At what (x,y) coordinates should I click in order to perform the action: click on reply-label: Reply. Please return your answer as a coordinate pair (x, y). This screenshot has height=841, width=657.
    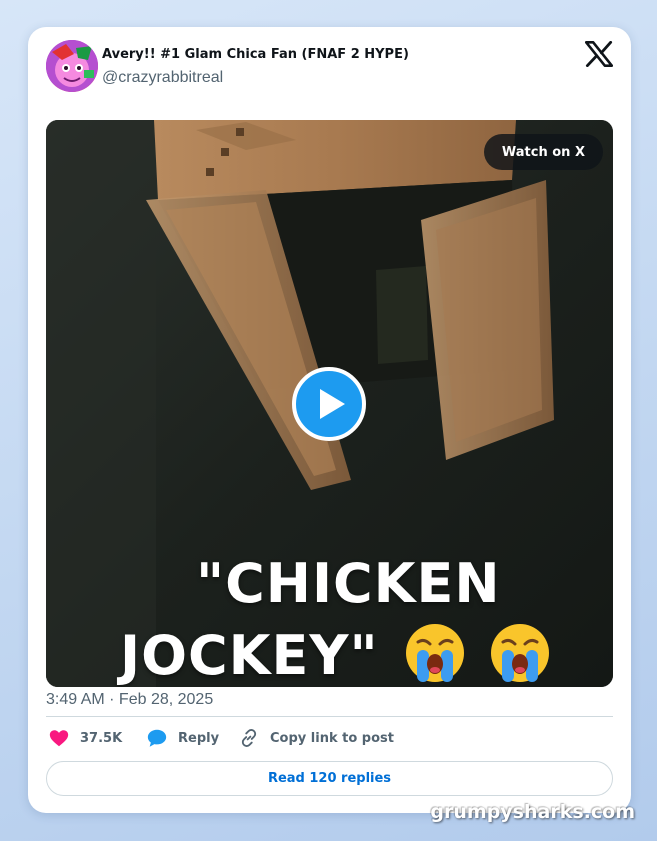
    Looking at the image, I should click on (199, 738).